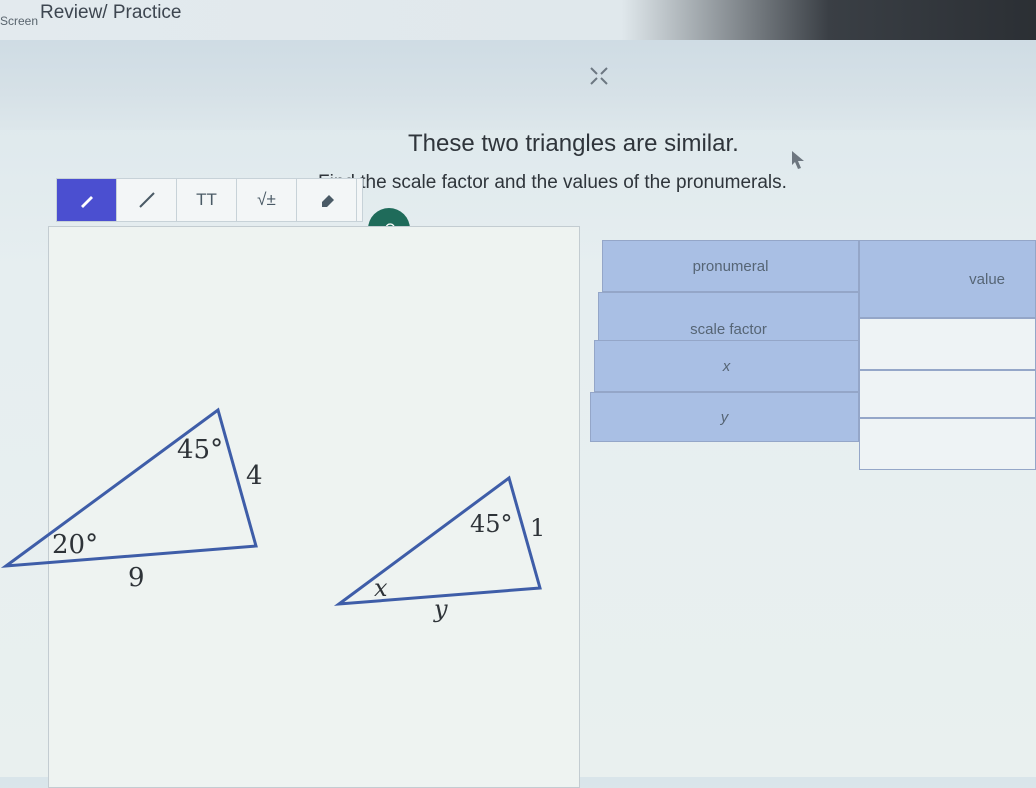 Image resolution: width=1036 pixels, height=788 pixels. What do you see at coordinates (136, 578) in the screenshot?
I see `large-side-bottom: 9` at bounding box center [136, 578].